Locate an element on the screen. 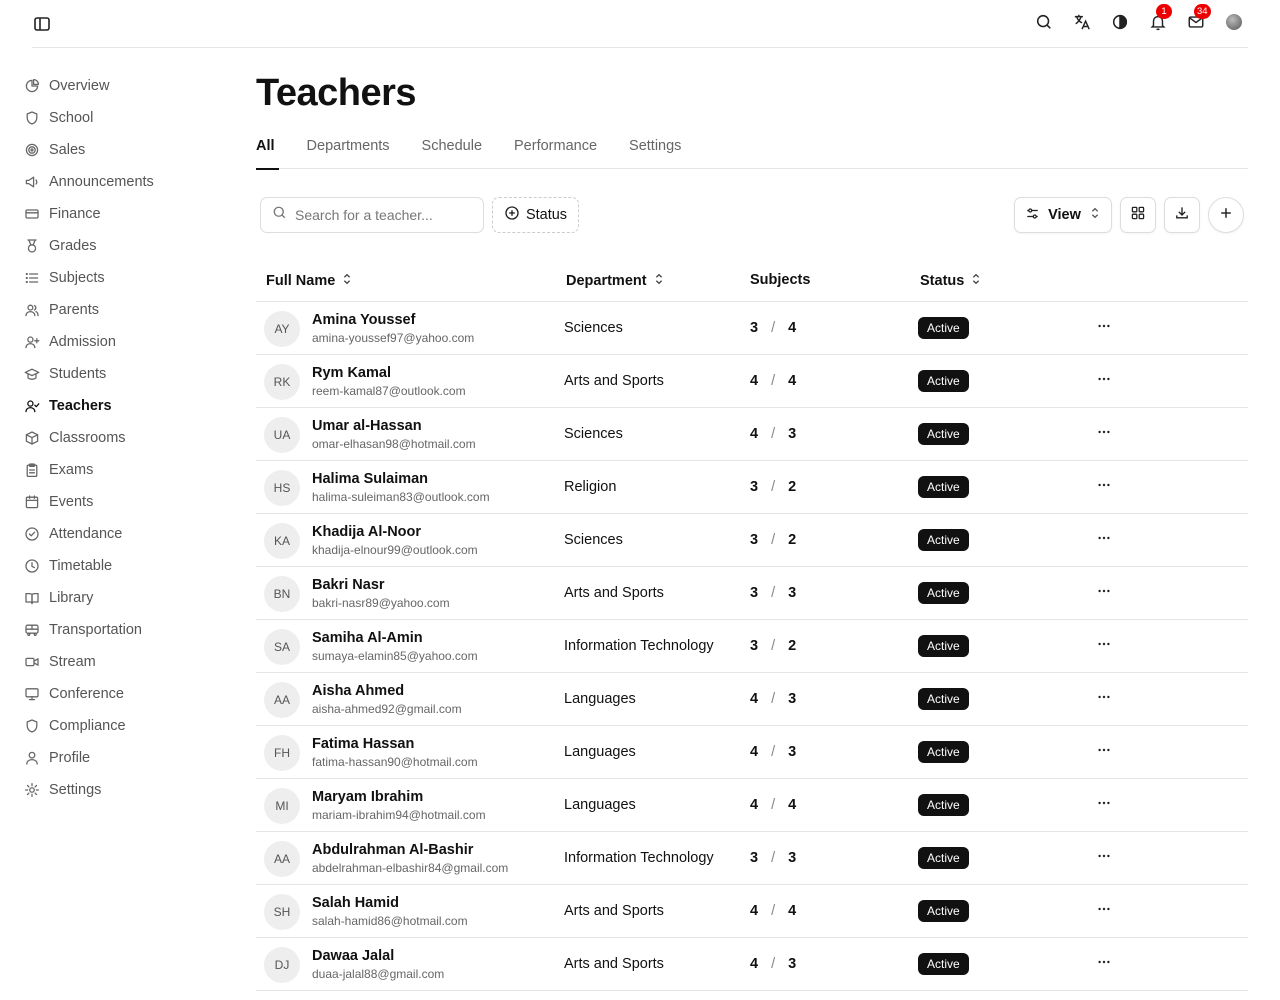 The width and height of the screenshot is (1280, 1000). sidebar-toggle-icon is located at coordinates (42, 24).